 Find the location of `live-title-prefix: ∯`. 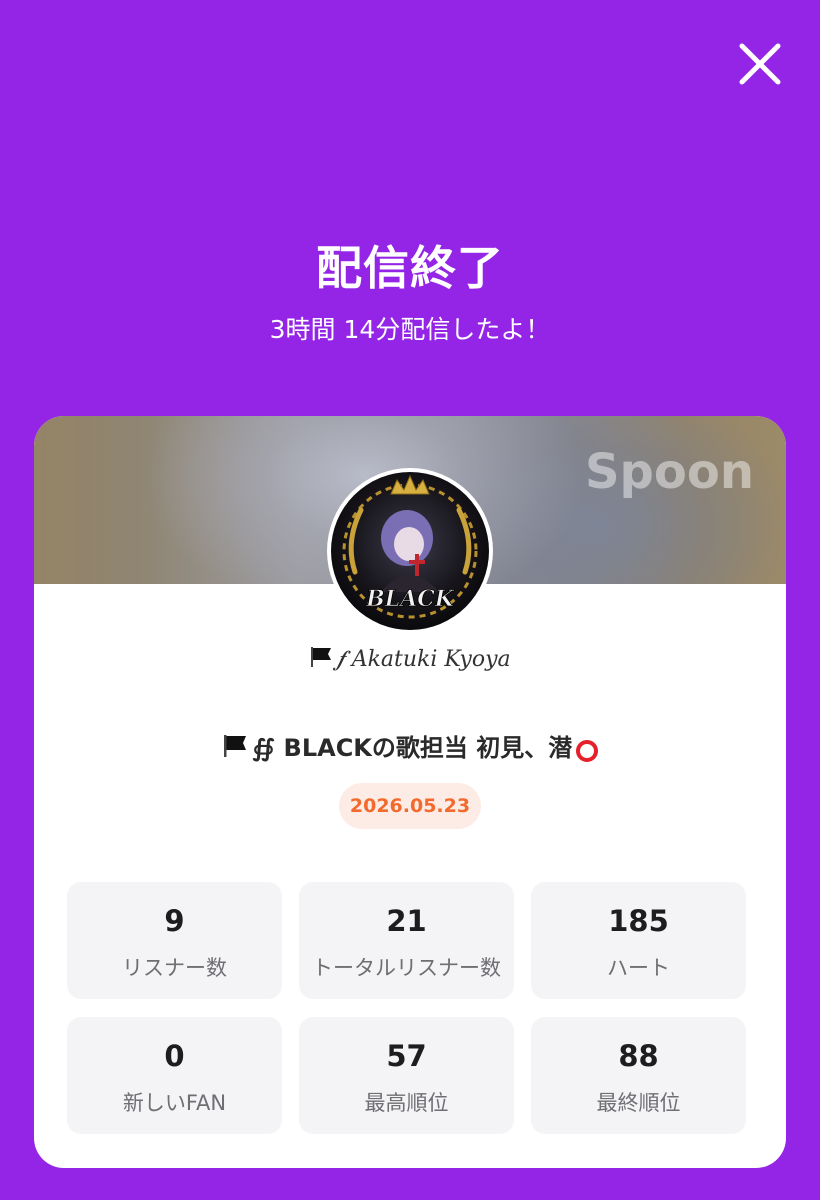

live-title-prefix: ∯ is located at coordinates (263, 748).